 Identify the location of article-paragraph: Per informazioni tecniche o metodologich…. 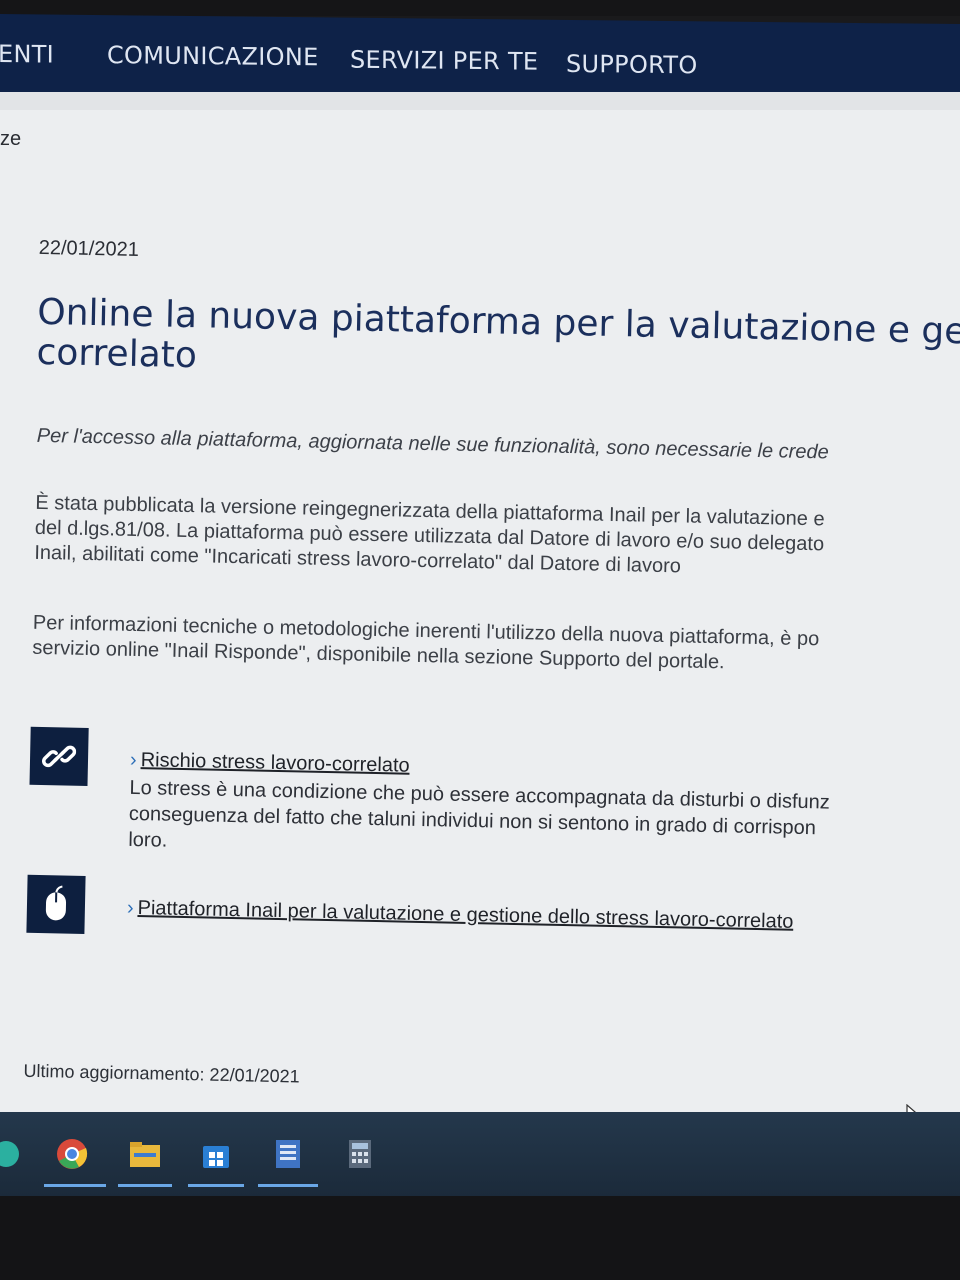
(425, 644).